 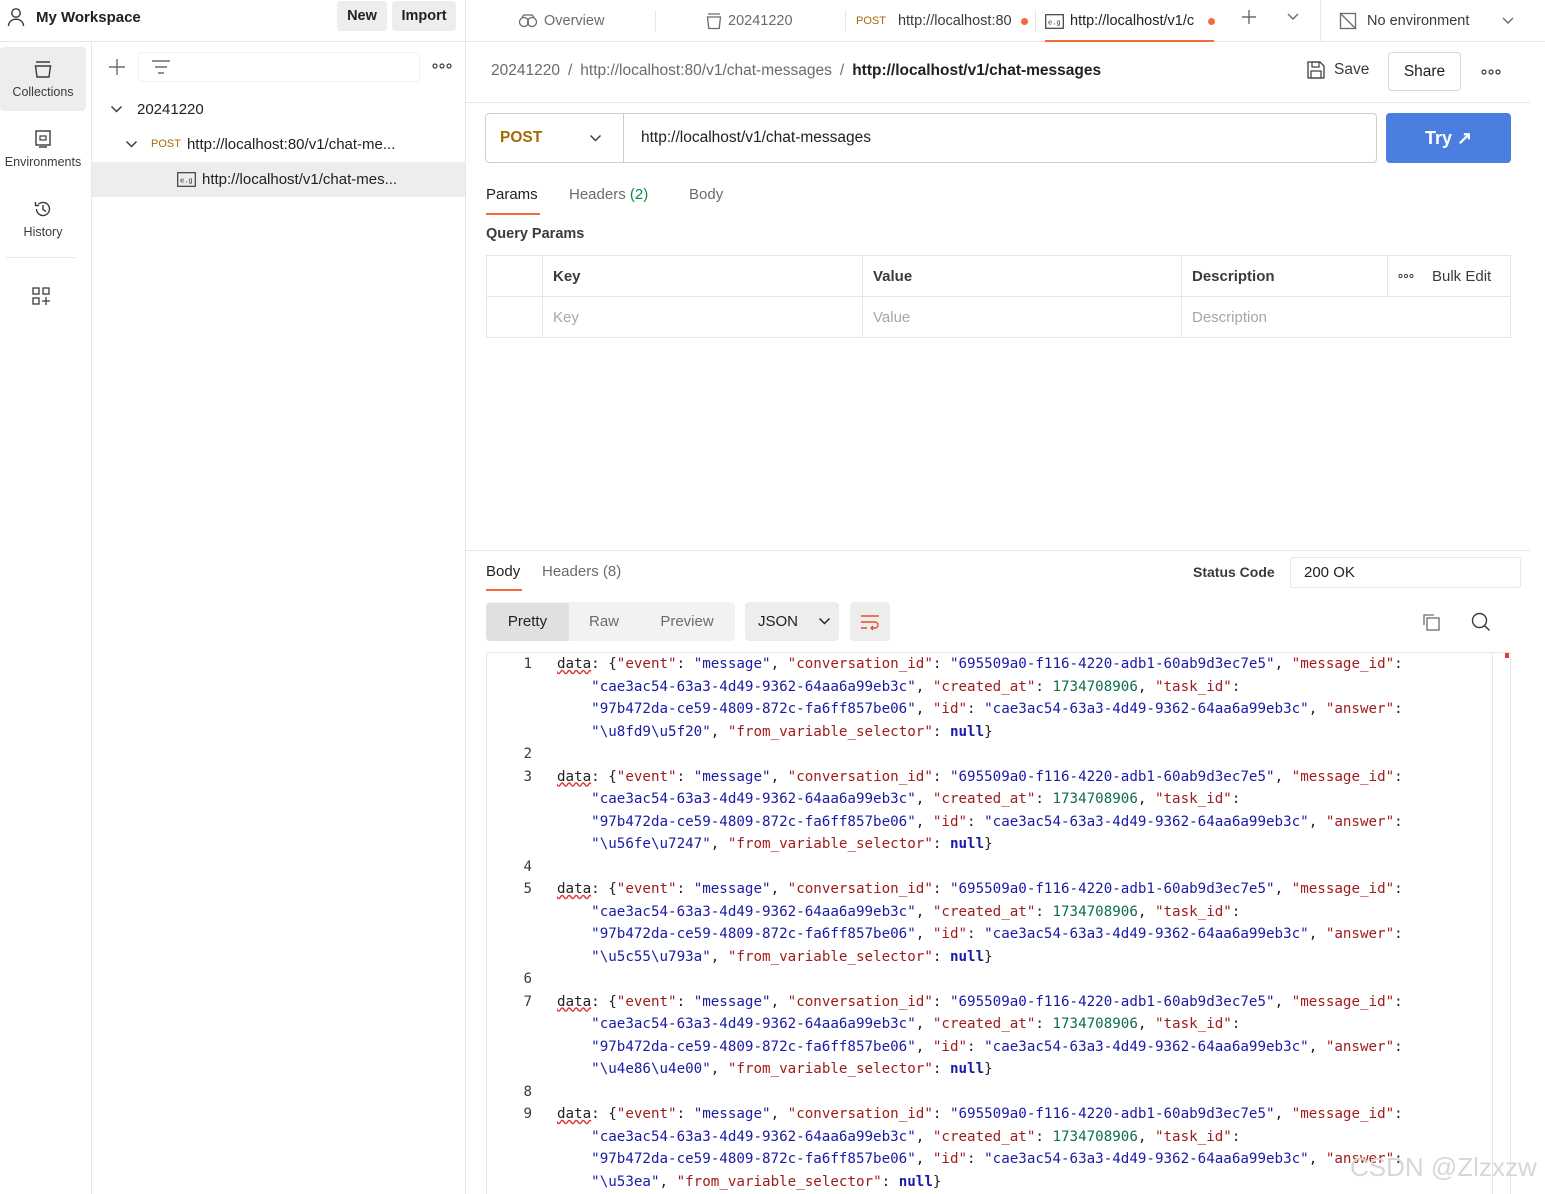 I want to click on tab-headers: Headers (2), so click(x=608, y=194).